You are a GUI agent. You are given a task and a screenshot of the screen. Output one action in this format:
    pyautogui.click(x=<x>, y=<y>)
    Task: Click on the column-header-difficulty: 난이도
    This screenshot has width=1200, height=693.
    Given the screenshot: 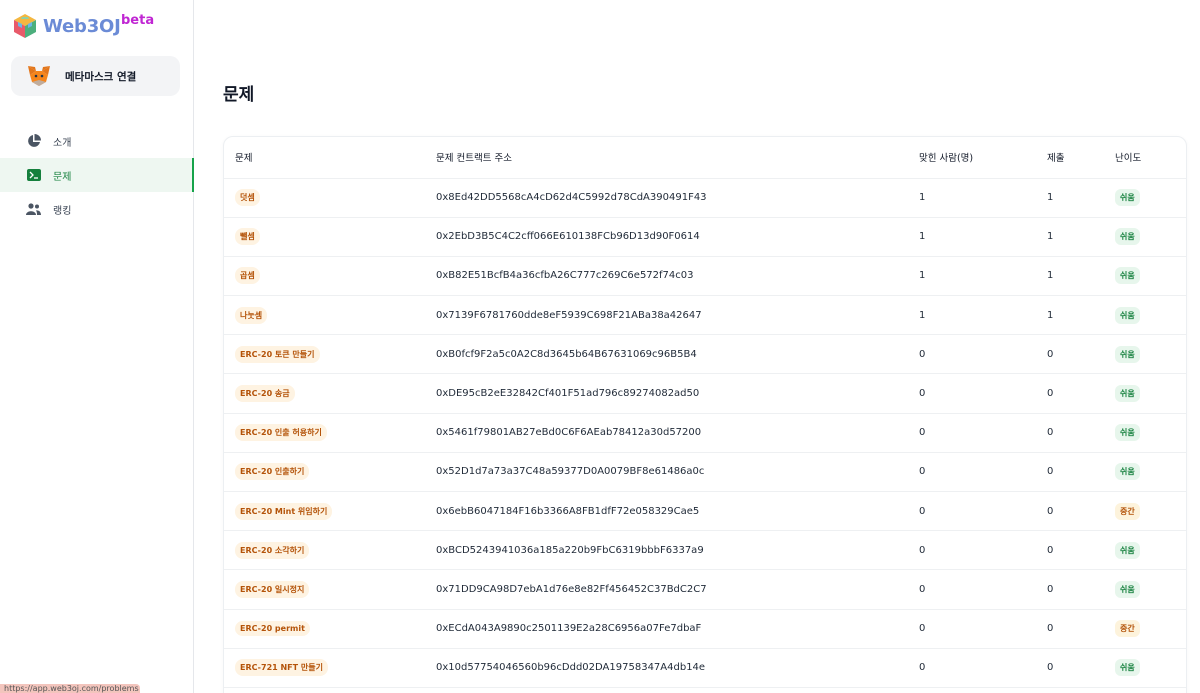 What is the action you would take?
    pyautogui.click(x=1150, y=158)
    